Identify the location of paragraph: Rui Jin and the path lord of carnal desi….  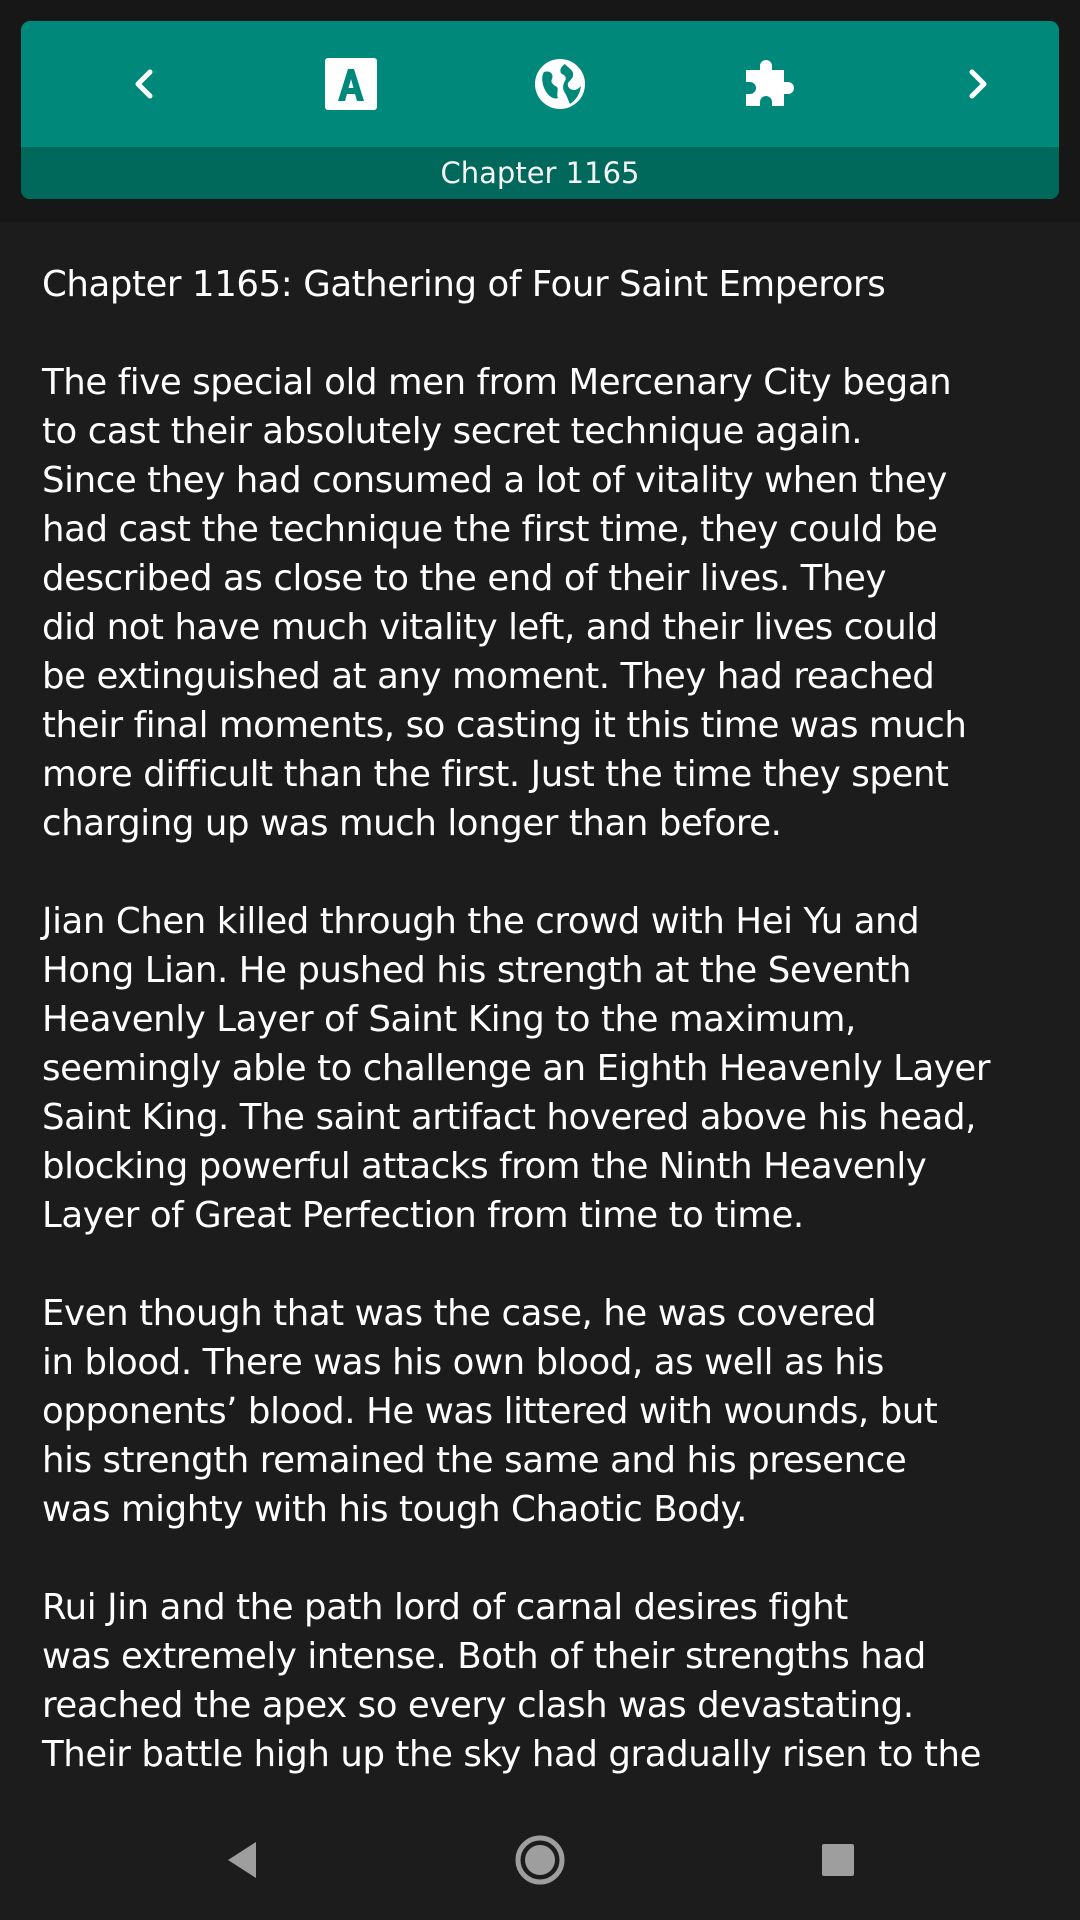
(512, 1681).